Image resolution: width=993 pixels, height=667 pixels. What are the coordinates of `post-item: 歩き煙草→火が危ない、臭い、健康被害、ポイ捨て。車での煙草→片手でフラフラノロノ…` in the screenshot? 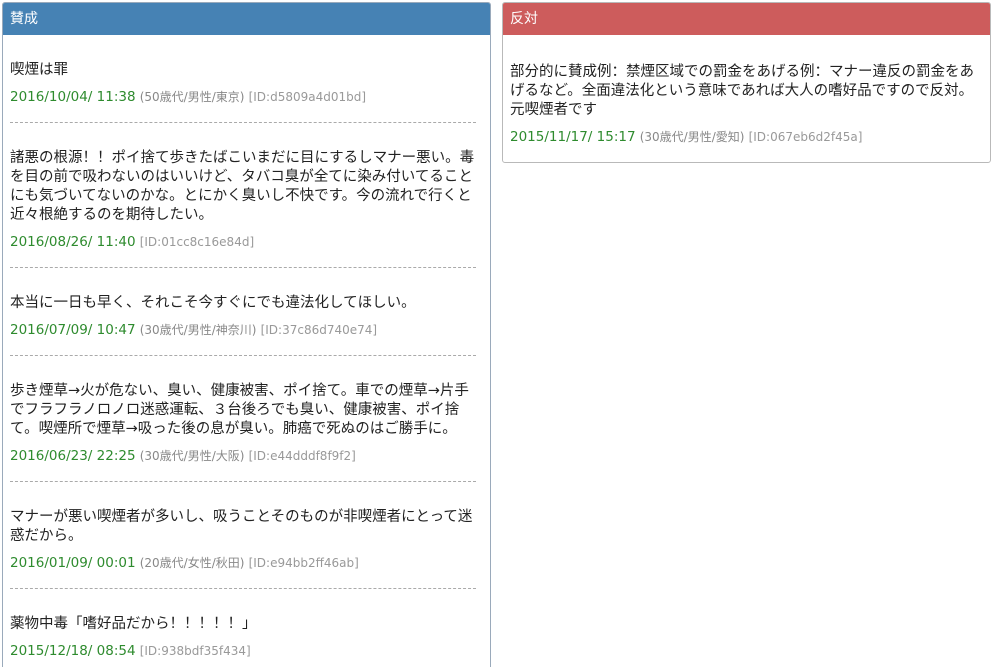 It's located at (243, 419).